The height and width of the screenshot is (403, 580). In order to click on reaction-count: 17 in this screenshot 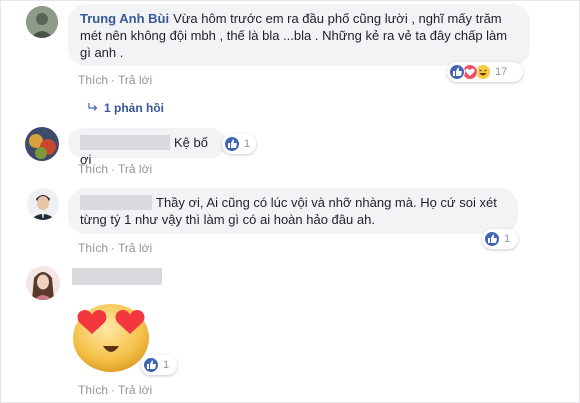, I will do `click(501, 72)`.